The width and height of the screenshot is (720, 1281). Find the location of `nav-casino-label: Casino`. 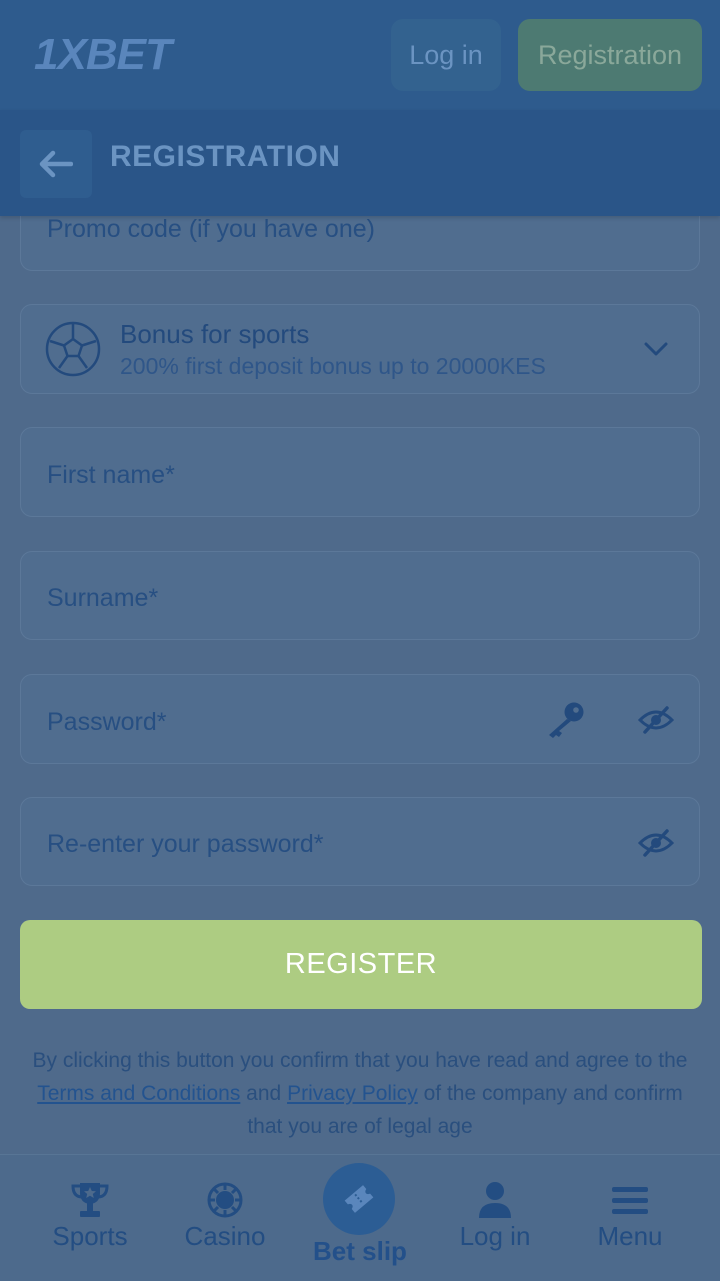

nav-casino-label: Casino is located at coordinates (225, 1236).